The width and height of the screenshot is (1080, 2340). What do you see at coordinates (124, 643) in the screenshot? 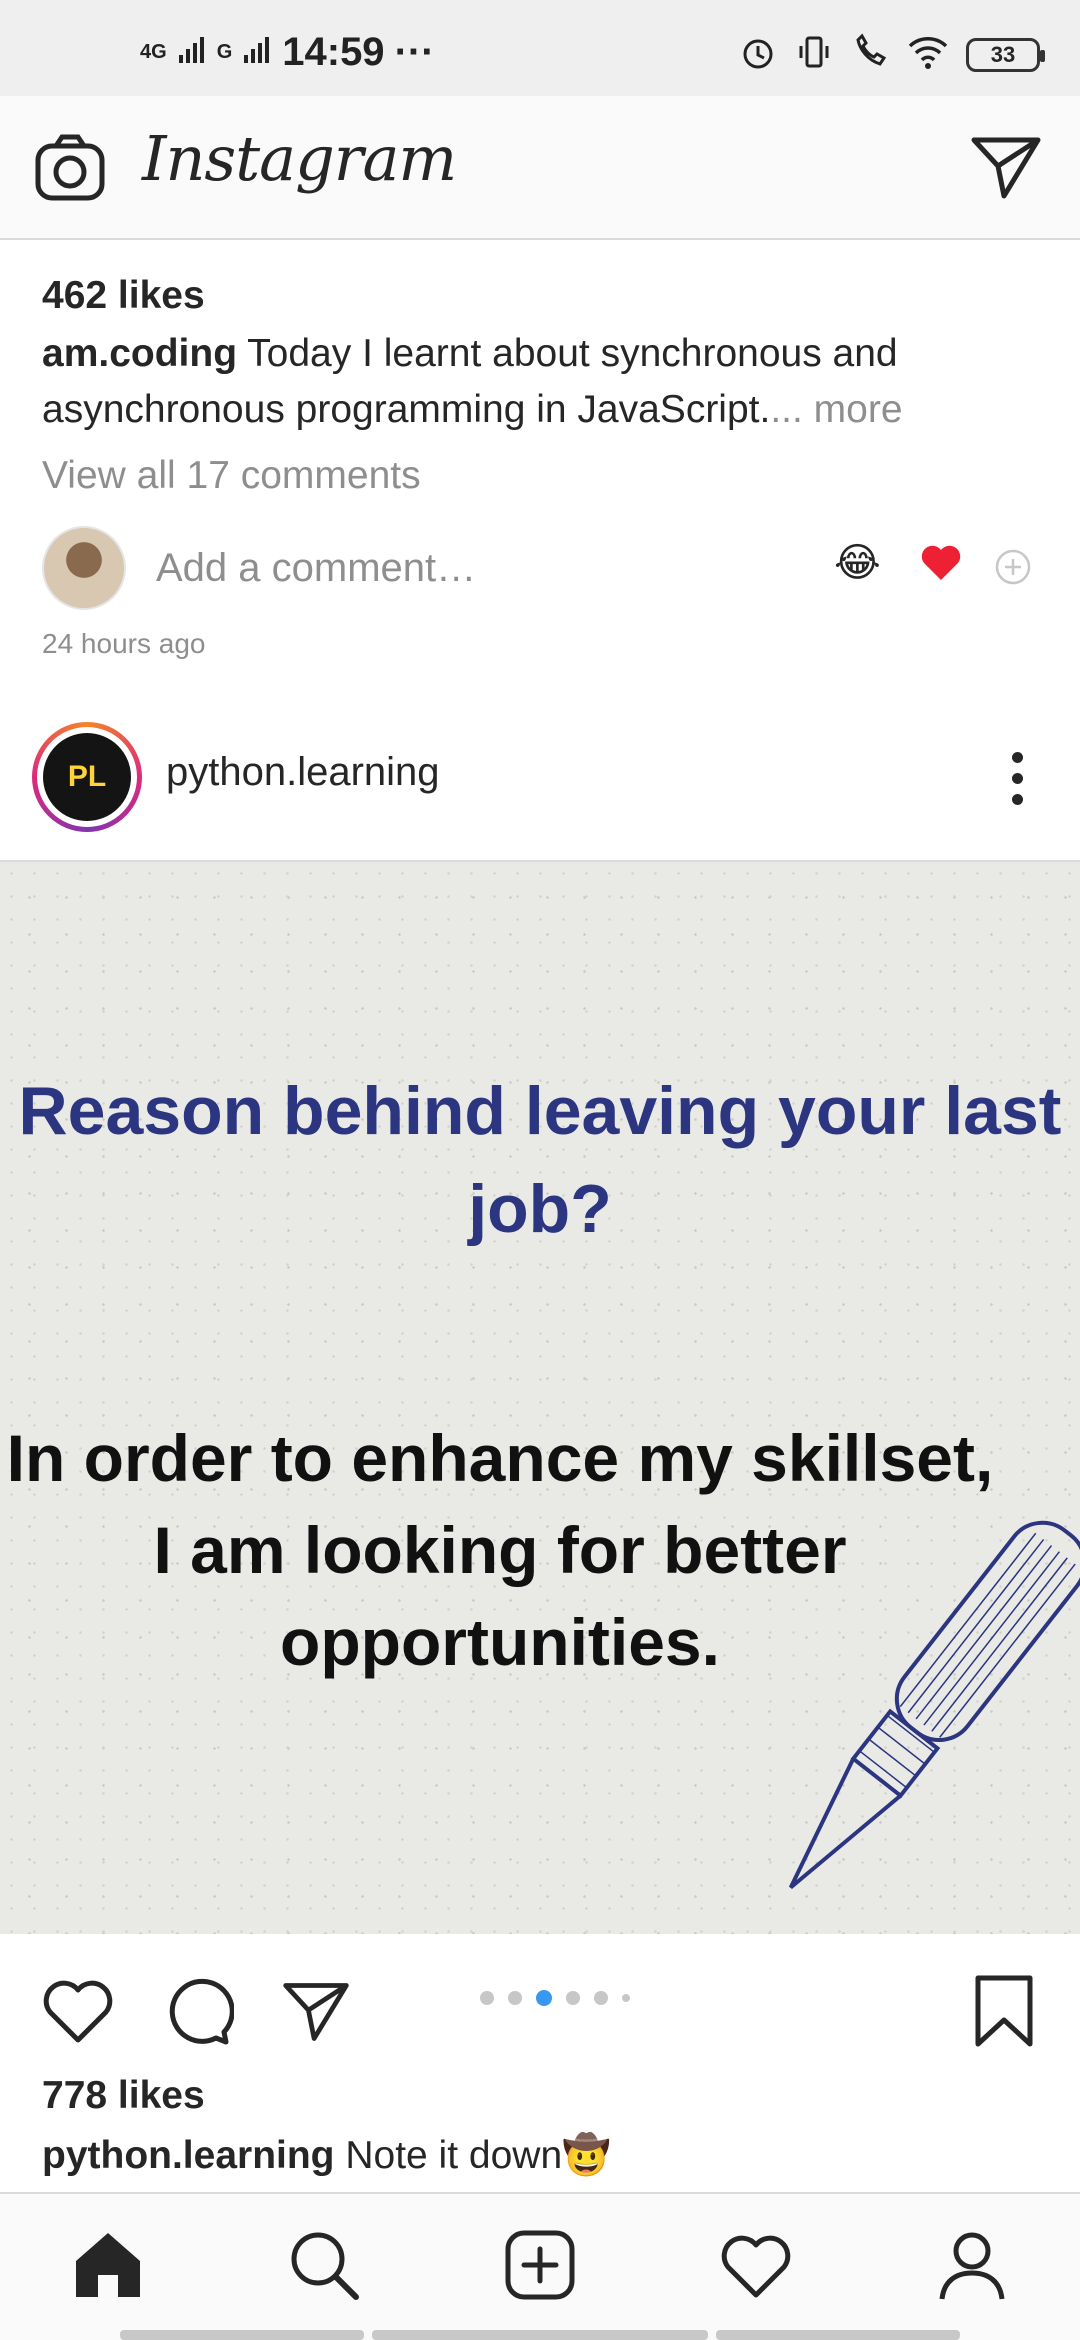
I see `prev-post-timestamp: 24 hours ago` at bounding box center [124, 643].